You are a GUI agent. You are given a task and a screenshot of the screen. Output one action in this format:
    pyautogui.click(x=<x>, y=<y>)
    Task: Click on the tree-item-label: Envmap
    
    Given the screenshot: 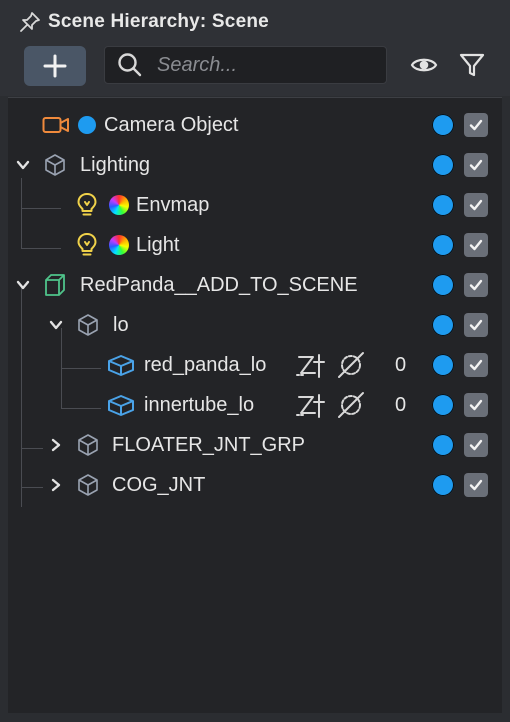 What is the action you would take?
    pyautogui.click(x=173, y=205)
    